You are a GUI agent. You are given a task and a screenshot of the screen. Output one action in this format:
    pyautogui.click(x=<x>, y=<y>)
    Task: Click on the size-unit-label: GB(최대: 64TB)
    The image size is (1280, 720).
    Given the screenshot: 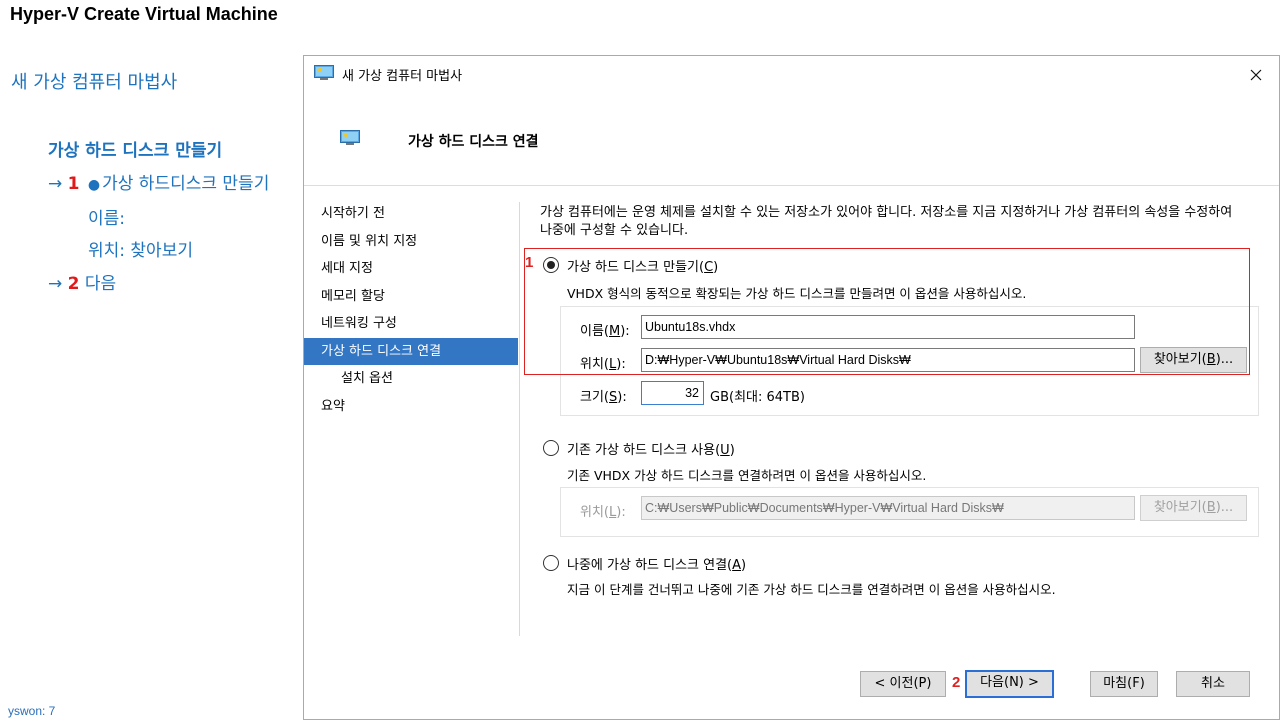 What is the action you would take?
    pyautogui.click(x=757, y=397)
    